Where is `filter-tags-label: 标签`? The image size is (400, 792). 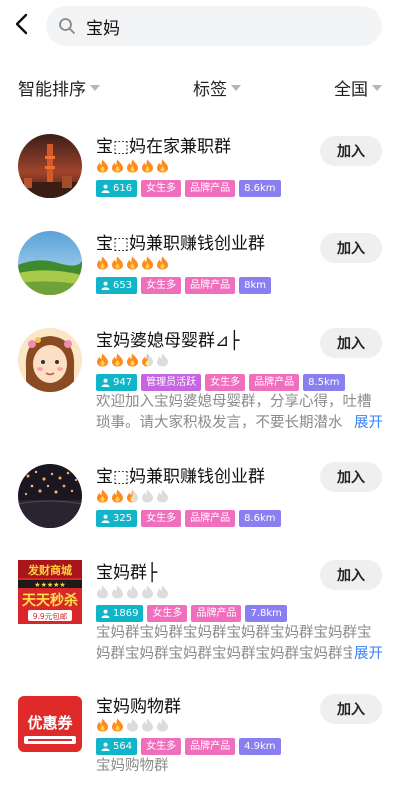 filter-tags-label: 标签 is located at coordinates (210, 89).